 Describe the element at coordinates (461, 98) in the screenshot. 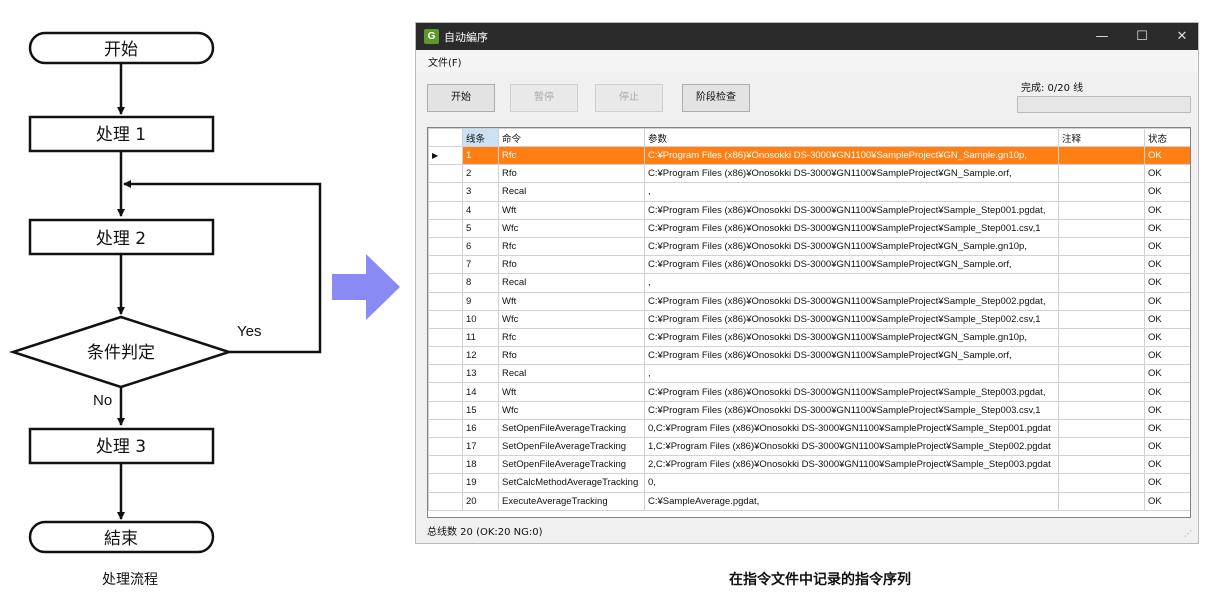

I see `start-button: 开始` at that location.